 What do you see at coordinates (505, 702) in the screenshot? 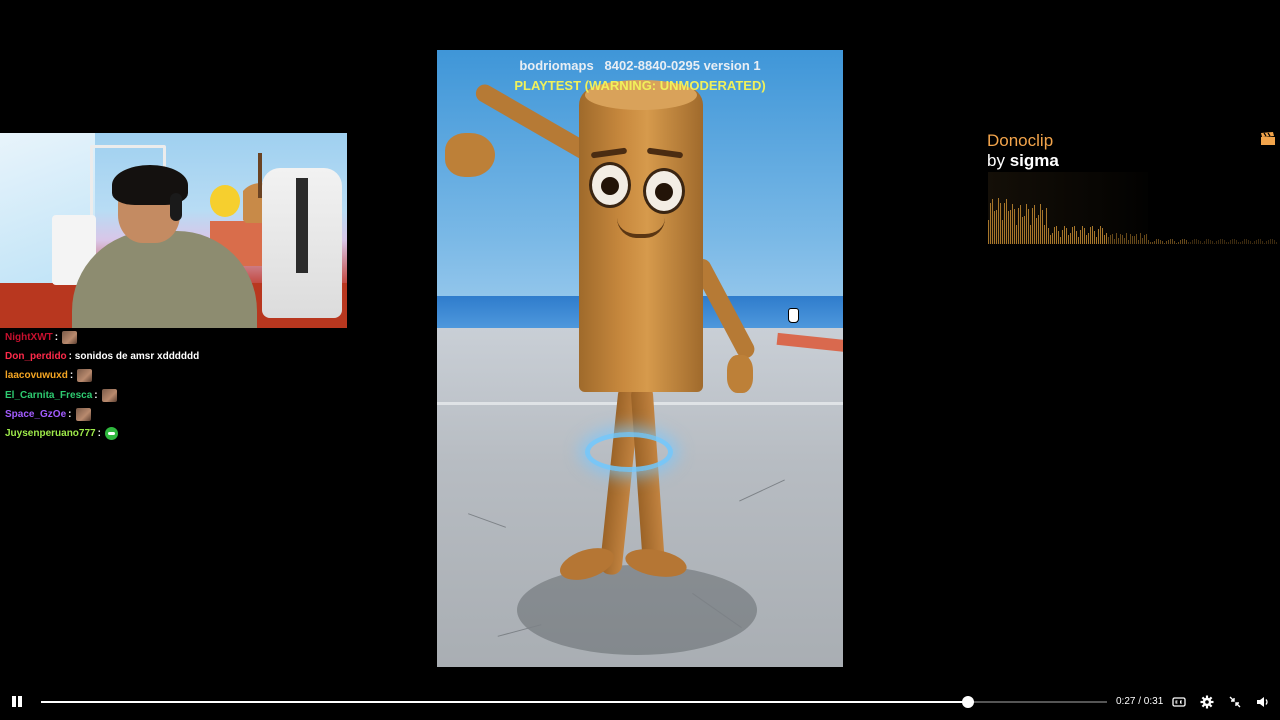
I see `progress-fill` at bounding box center [505, 702].